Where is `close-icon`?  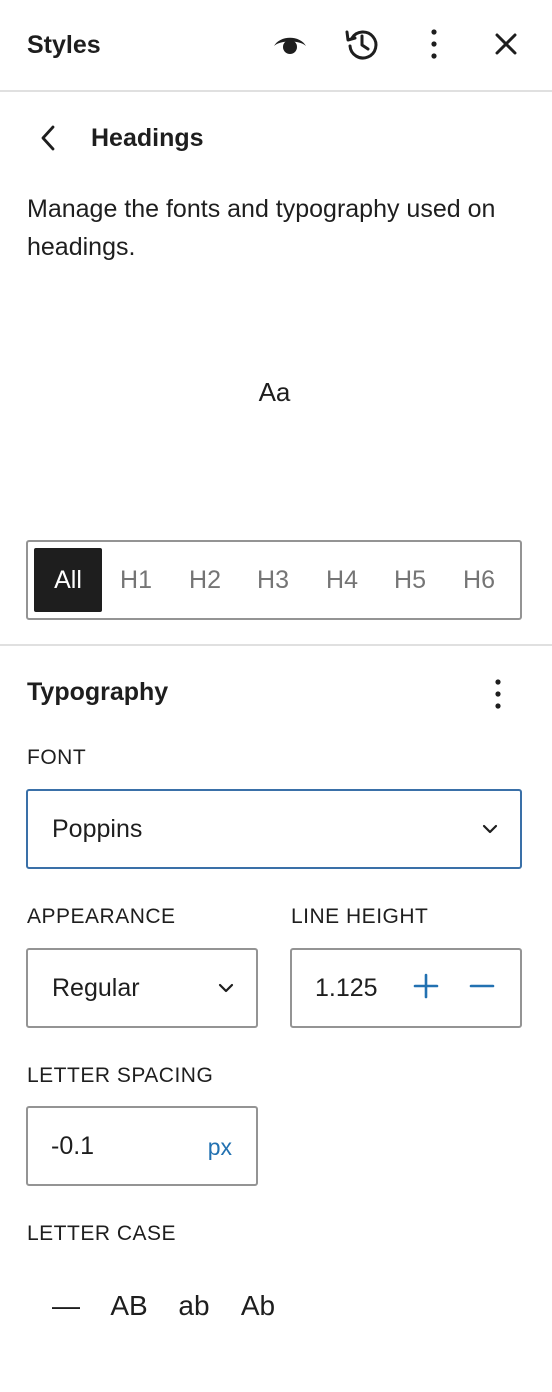
close-icon is located at coordinates (506, 46).